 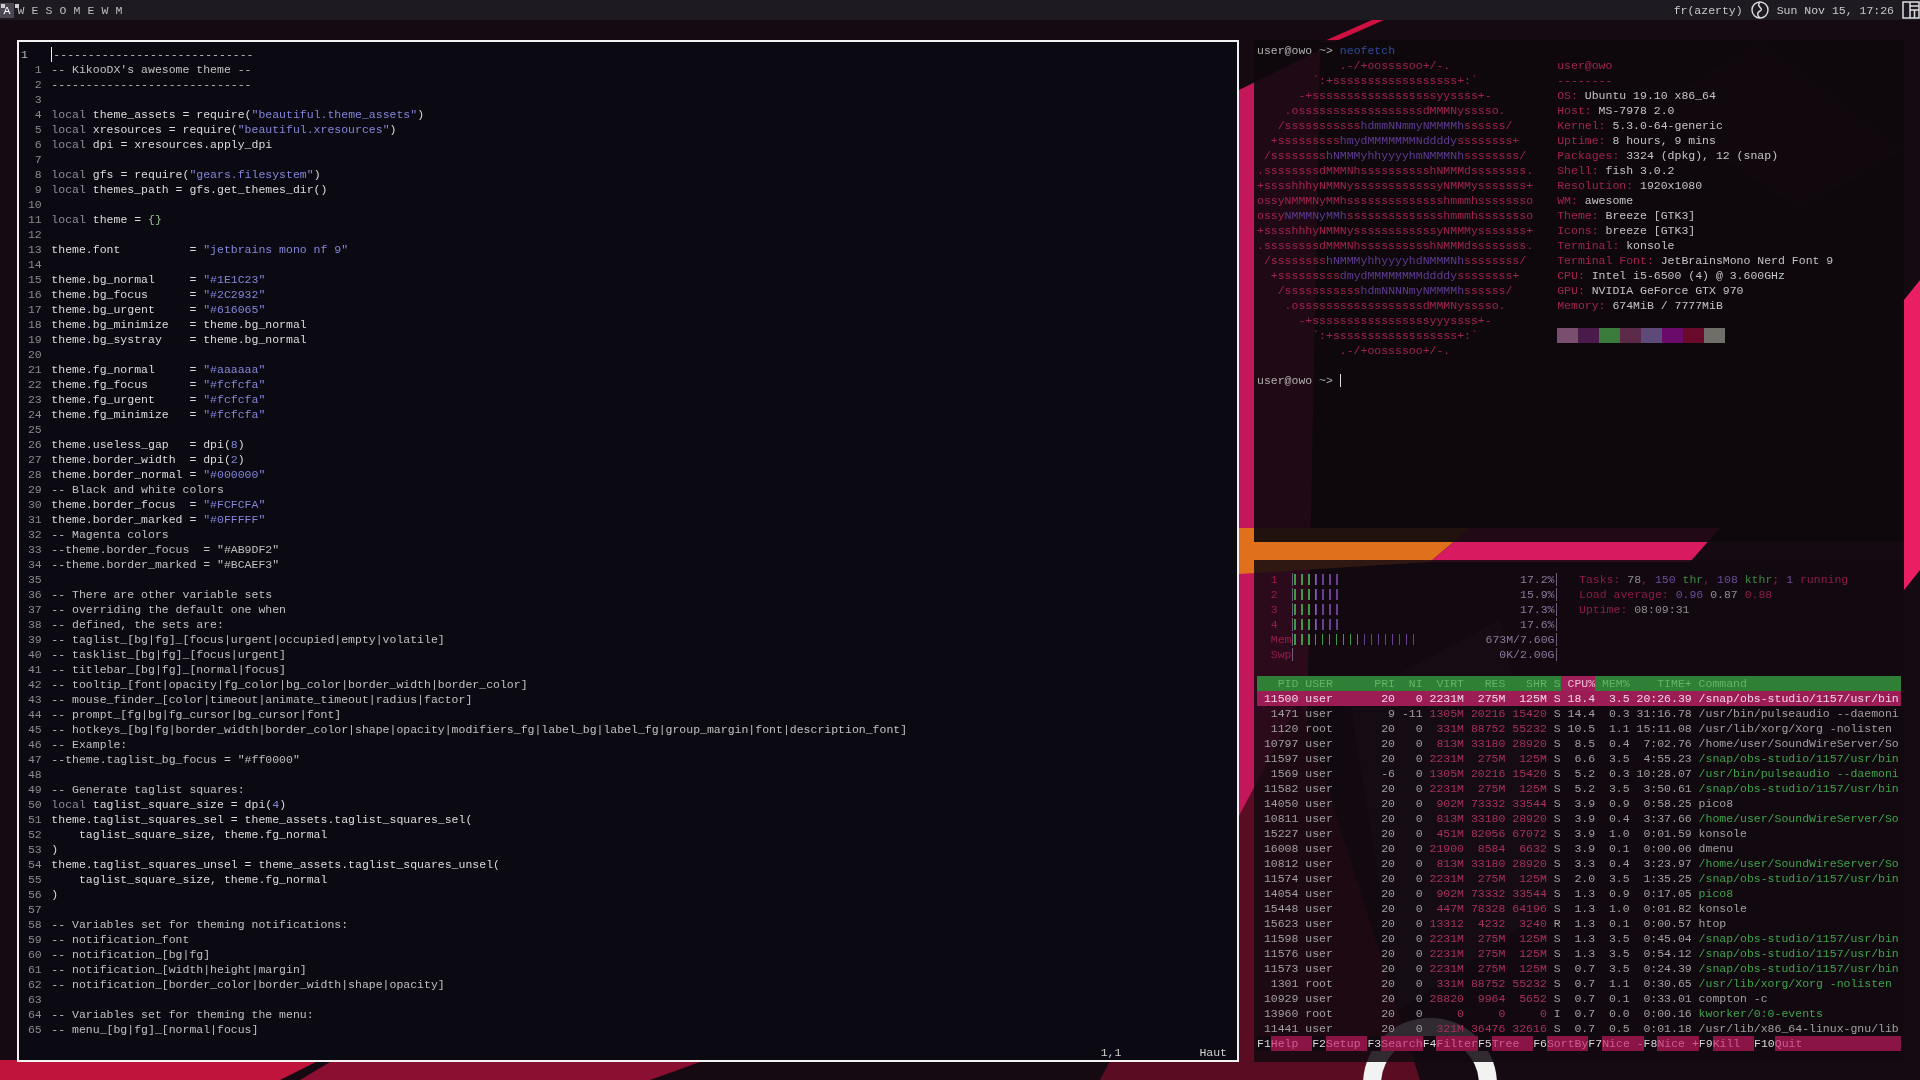 I want to click on line-number: 26, so click(x=34, y=444).